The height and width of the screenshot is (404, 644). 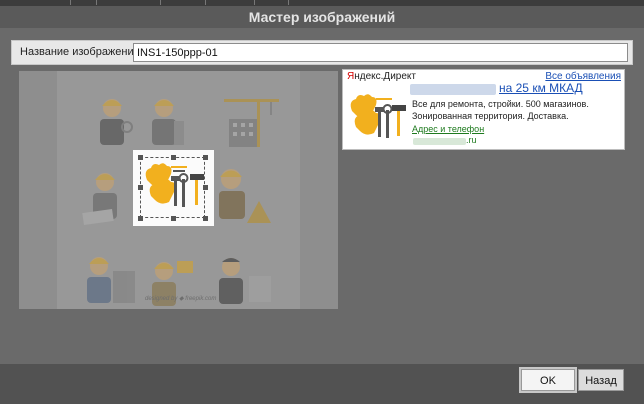 I want to click on ad-domain: .ru, so click(x=471, y=140).